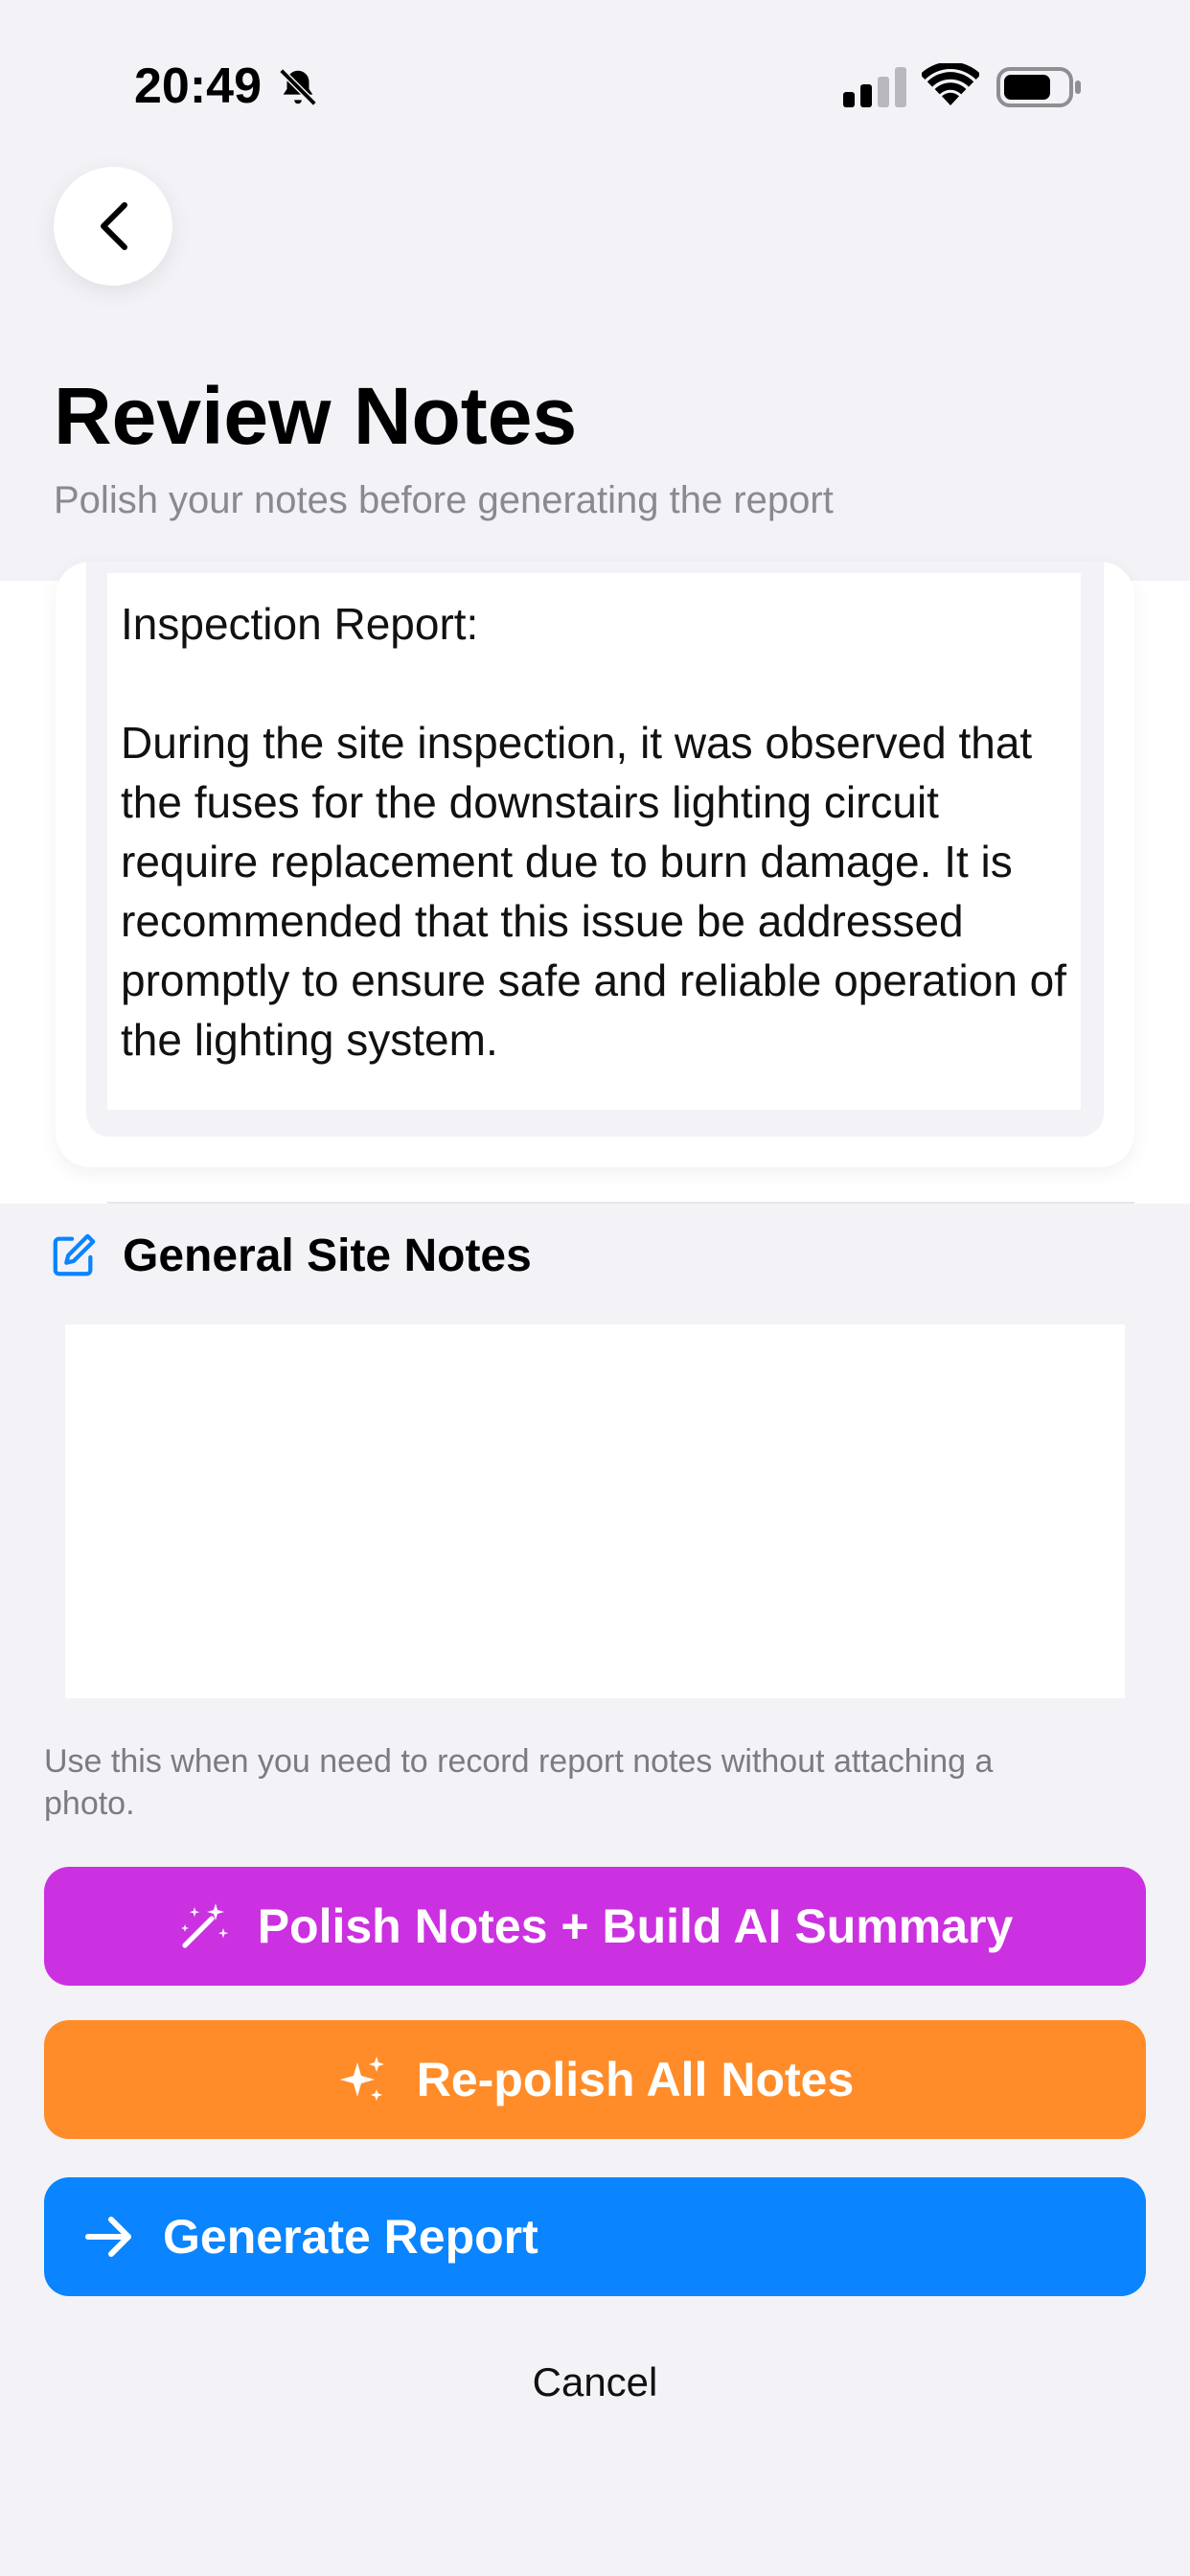 The width and height of the screenshot is (1190, 2576). Describe the element at coordinates (636, 1926) in the screenshot. I see `polish-button-label: Polish Notes + Build AI Summary` at that location.